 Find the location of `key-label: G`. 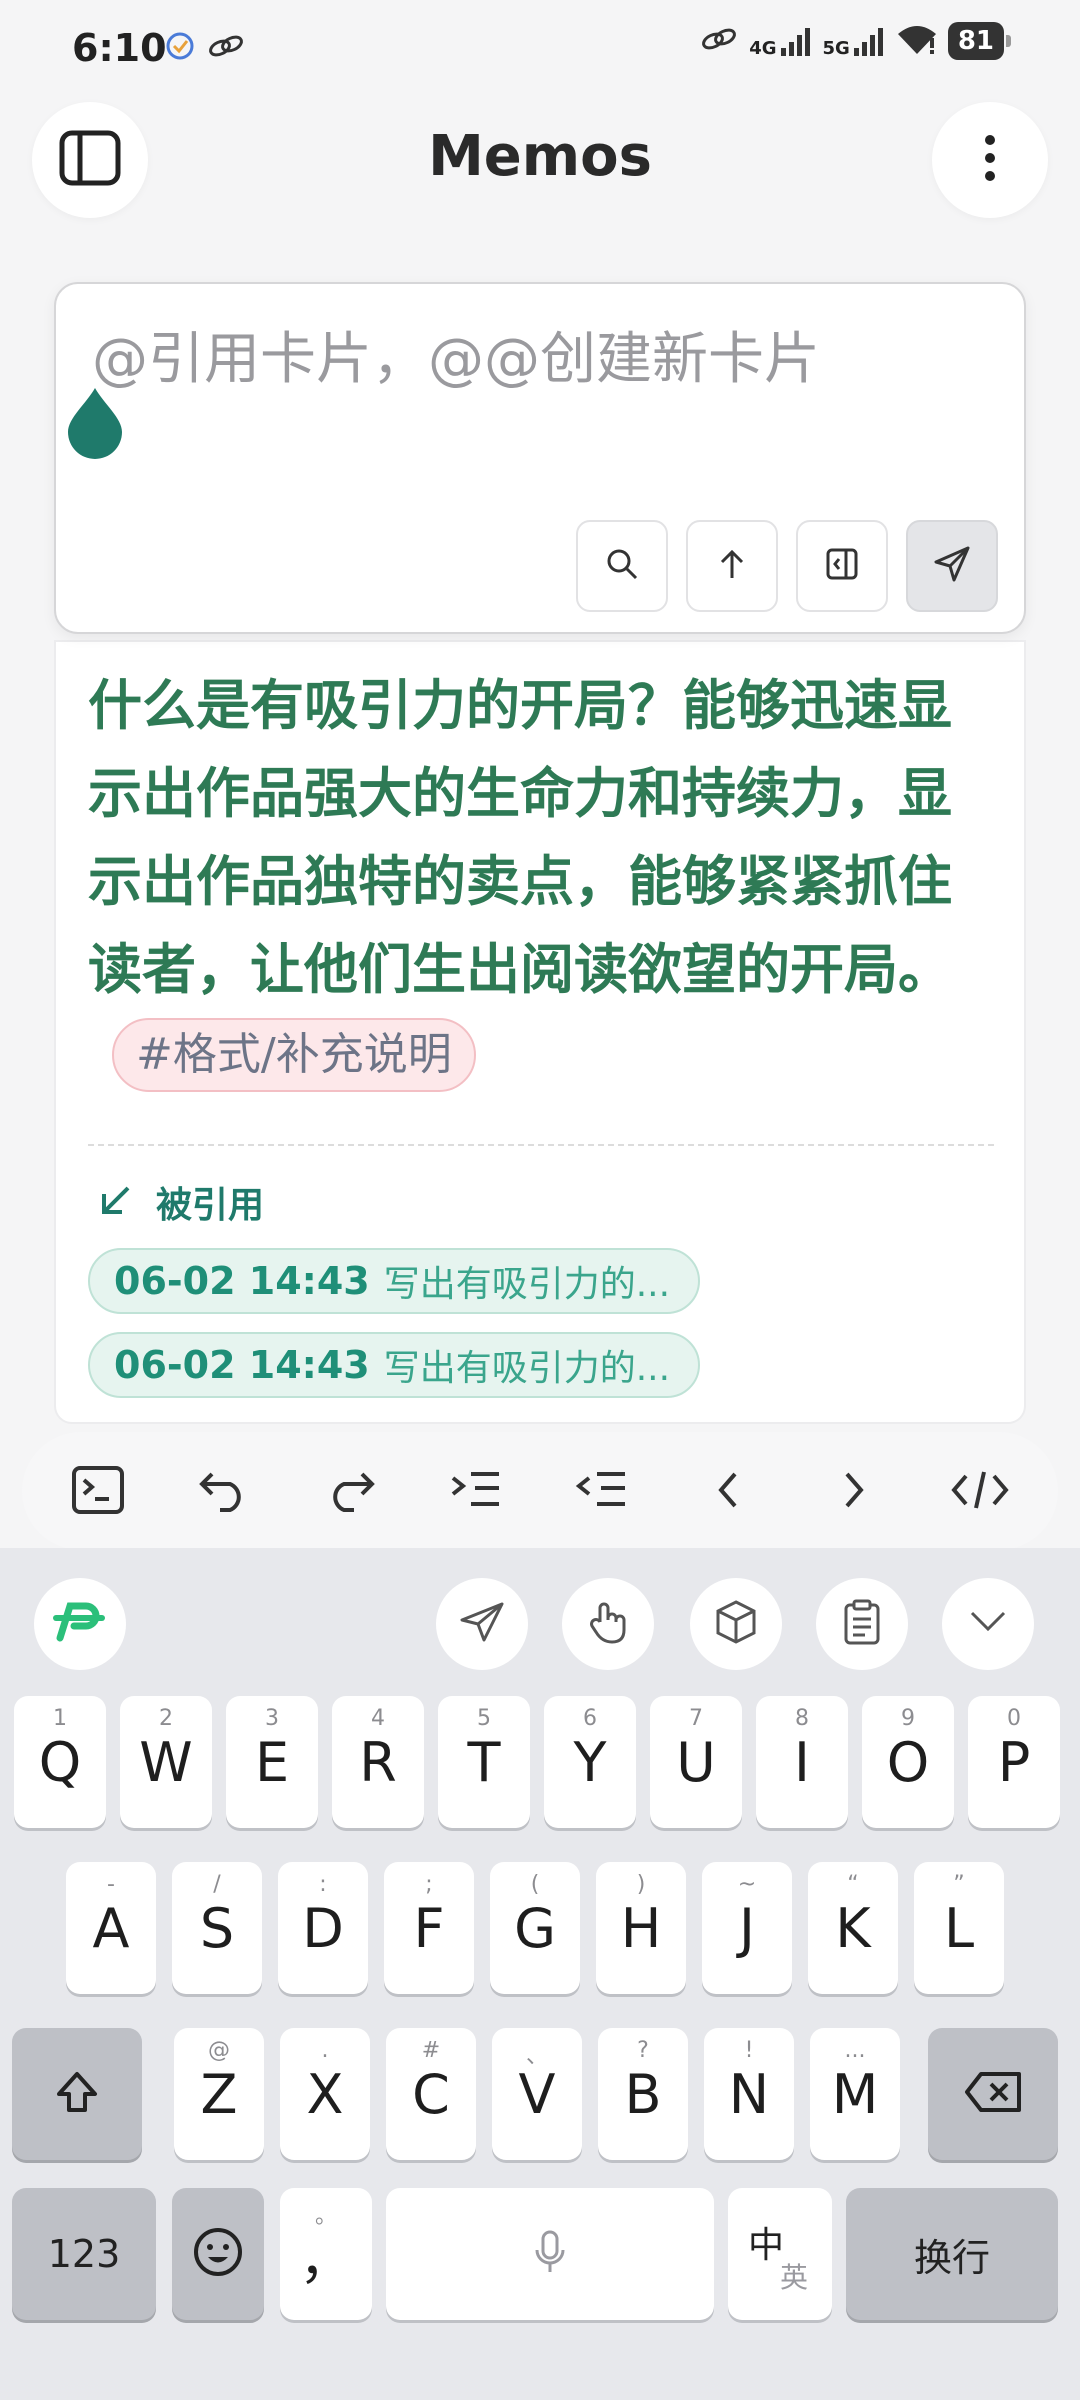

key-label: G is located at coordinates (535, 1928).